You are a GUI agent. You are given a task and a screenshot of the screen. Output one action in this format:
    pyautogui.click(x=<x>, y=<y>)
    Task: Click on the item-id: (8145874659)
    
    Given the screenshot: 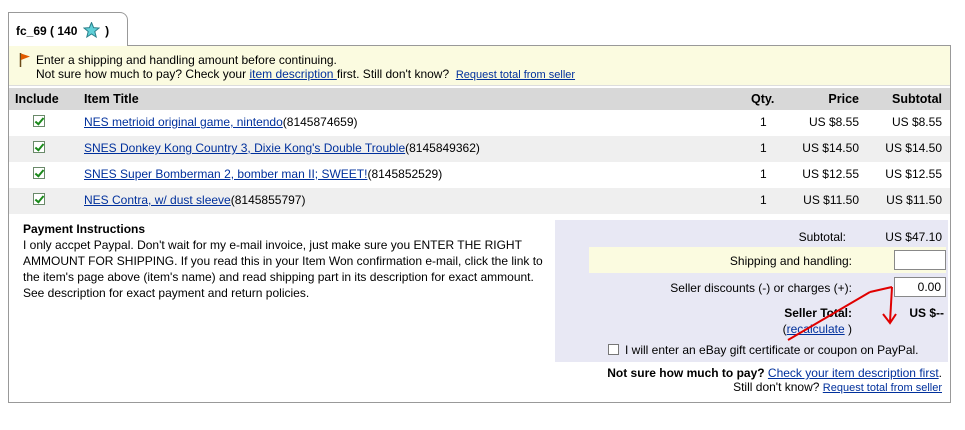 What is the action you would take?
    pyautogui.click(x=320, y=122)
    